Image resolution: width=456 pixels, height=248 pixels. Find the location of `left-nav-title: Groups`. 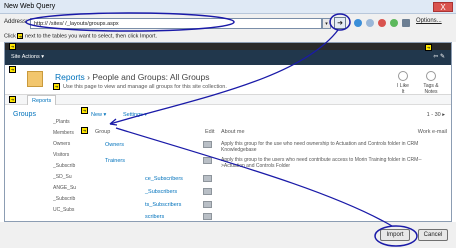

left-nav-title: Groups is located at coordinates (24, 114).